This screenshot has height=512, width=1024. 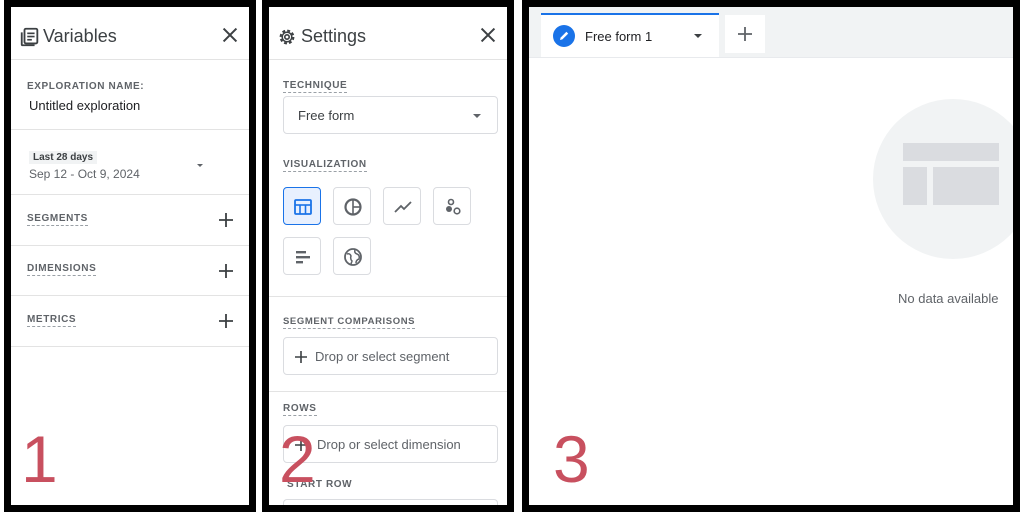 I want to click on start-row-input, so click(x=390, y=502).